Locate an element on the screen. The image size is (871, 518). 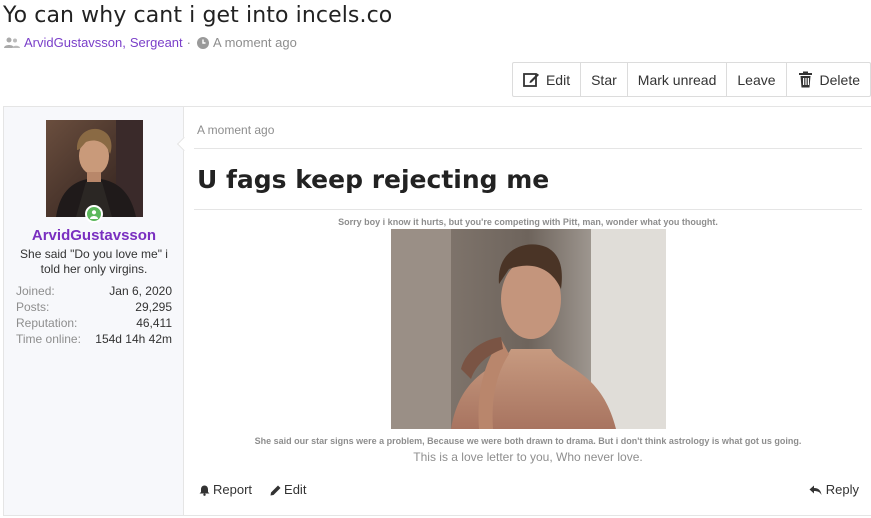
stat-value: 29,295 is located at coordinates (153, 307).